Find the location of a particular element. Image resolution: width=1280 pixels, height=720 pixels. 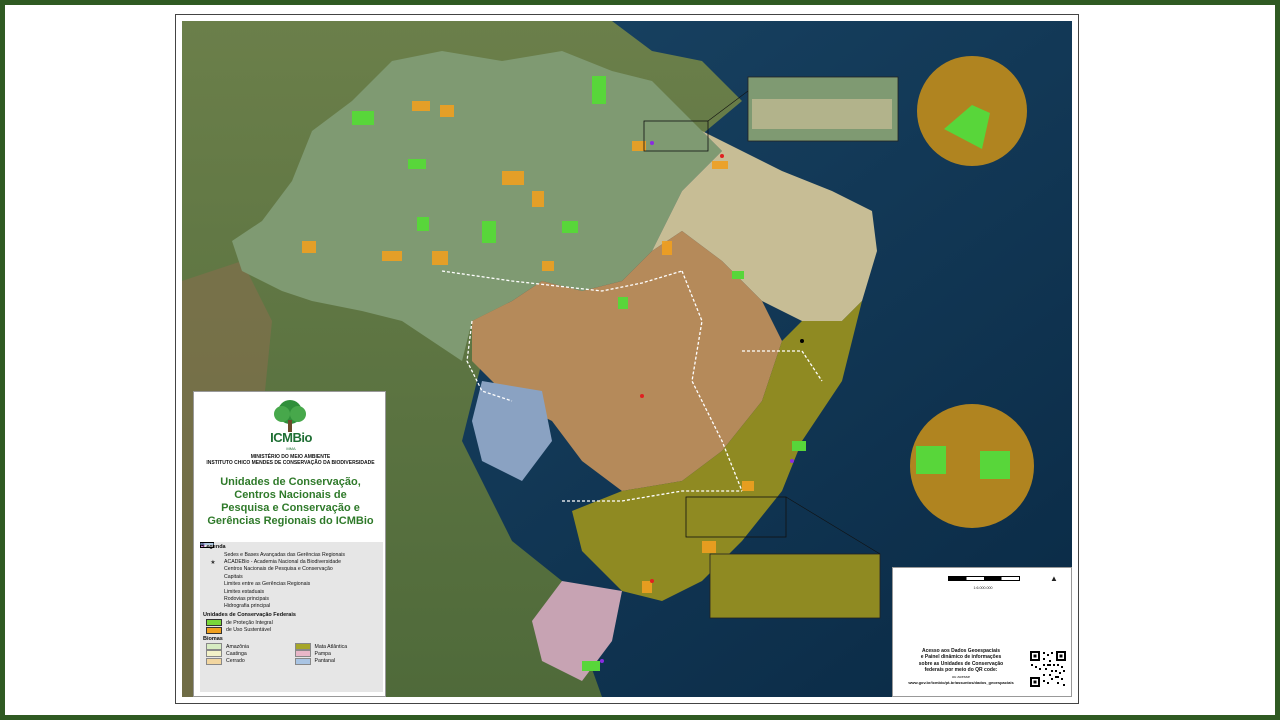

bioma-item: Pampa is located at coordinates (339, 654).